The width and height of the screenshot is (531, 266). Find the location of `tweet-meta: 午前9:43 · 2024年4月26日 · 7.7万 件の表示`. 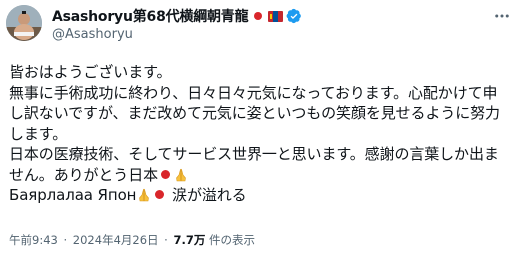

tweet-meta: 午前9:43 · 2024年4月26日 · 7.7万 件の表示 is located at coordinates (132, 240).